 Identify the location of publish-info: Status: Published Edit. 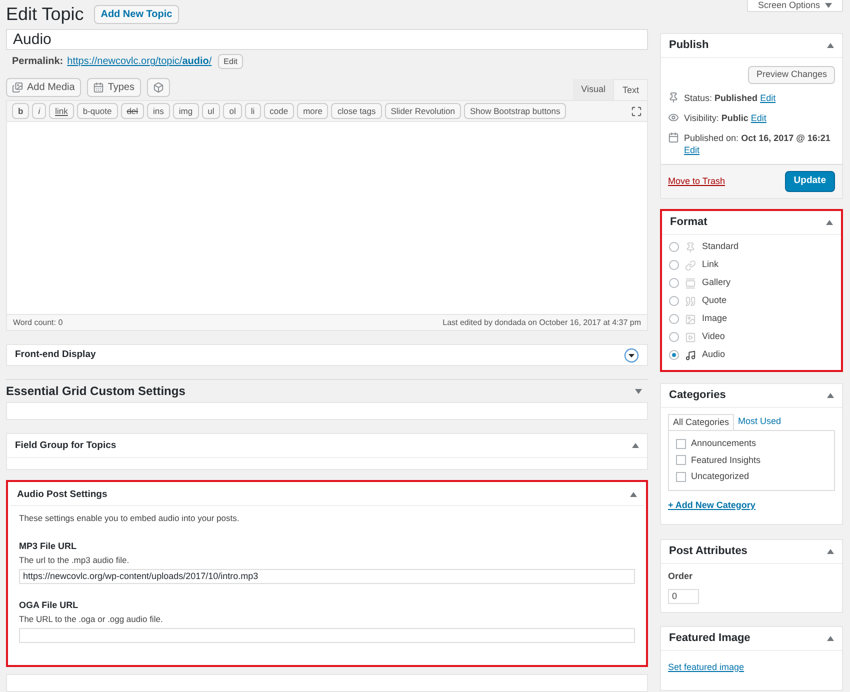
(730, 98).